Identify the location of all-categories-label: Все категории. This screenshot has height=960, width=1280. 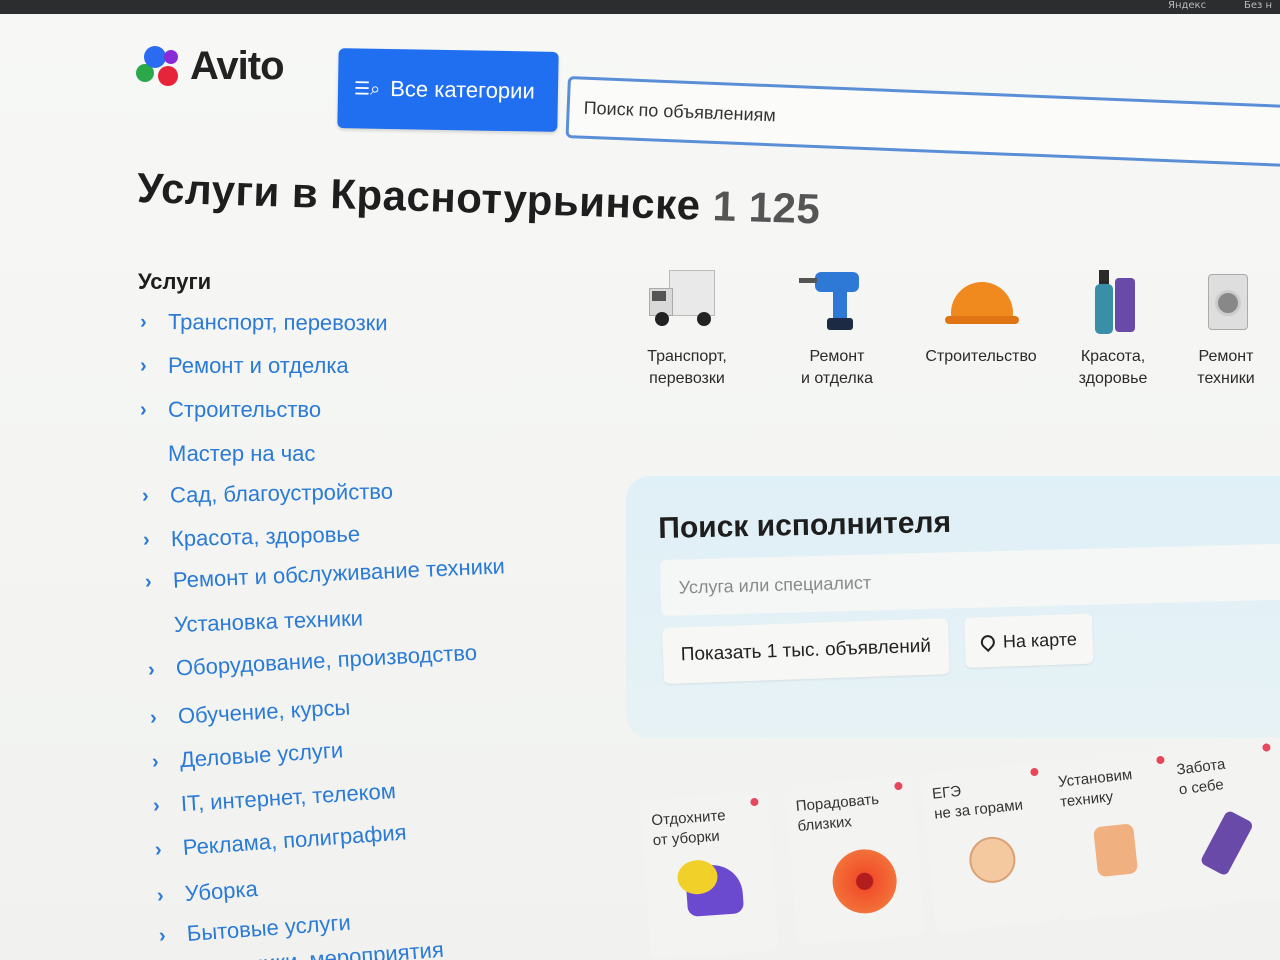
(462, 89).